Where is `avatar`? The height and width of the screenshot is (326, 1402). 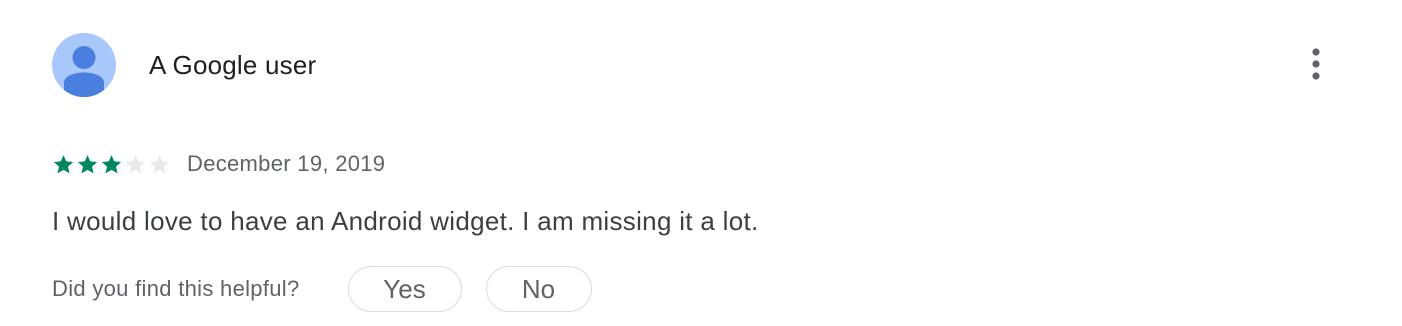 avatar is located at coordinates (84, 65).